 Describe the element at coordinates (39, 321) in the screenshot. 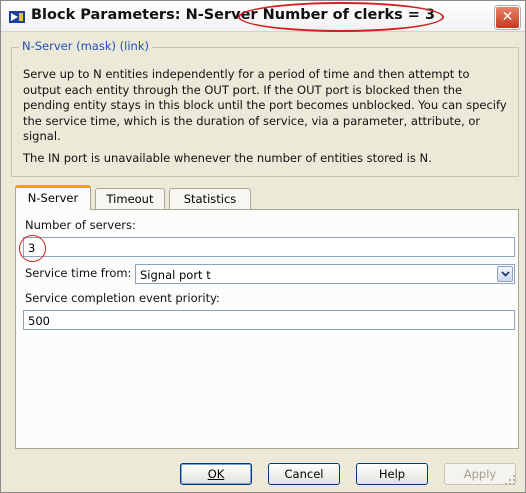

I see `event-priority-value: 500` at that location.